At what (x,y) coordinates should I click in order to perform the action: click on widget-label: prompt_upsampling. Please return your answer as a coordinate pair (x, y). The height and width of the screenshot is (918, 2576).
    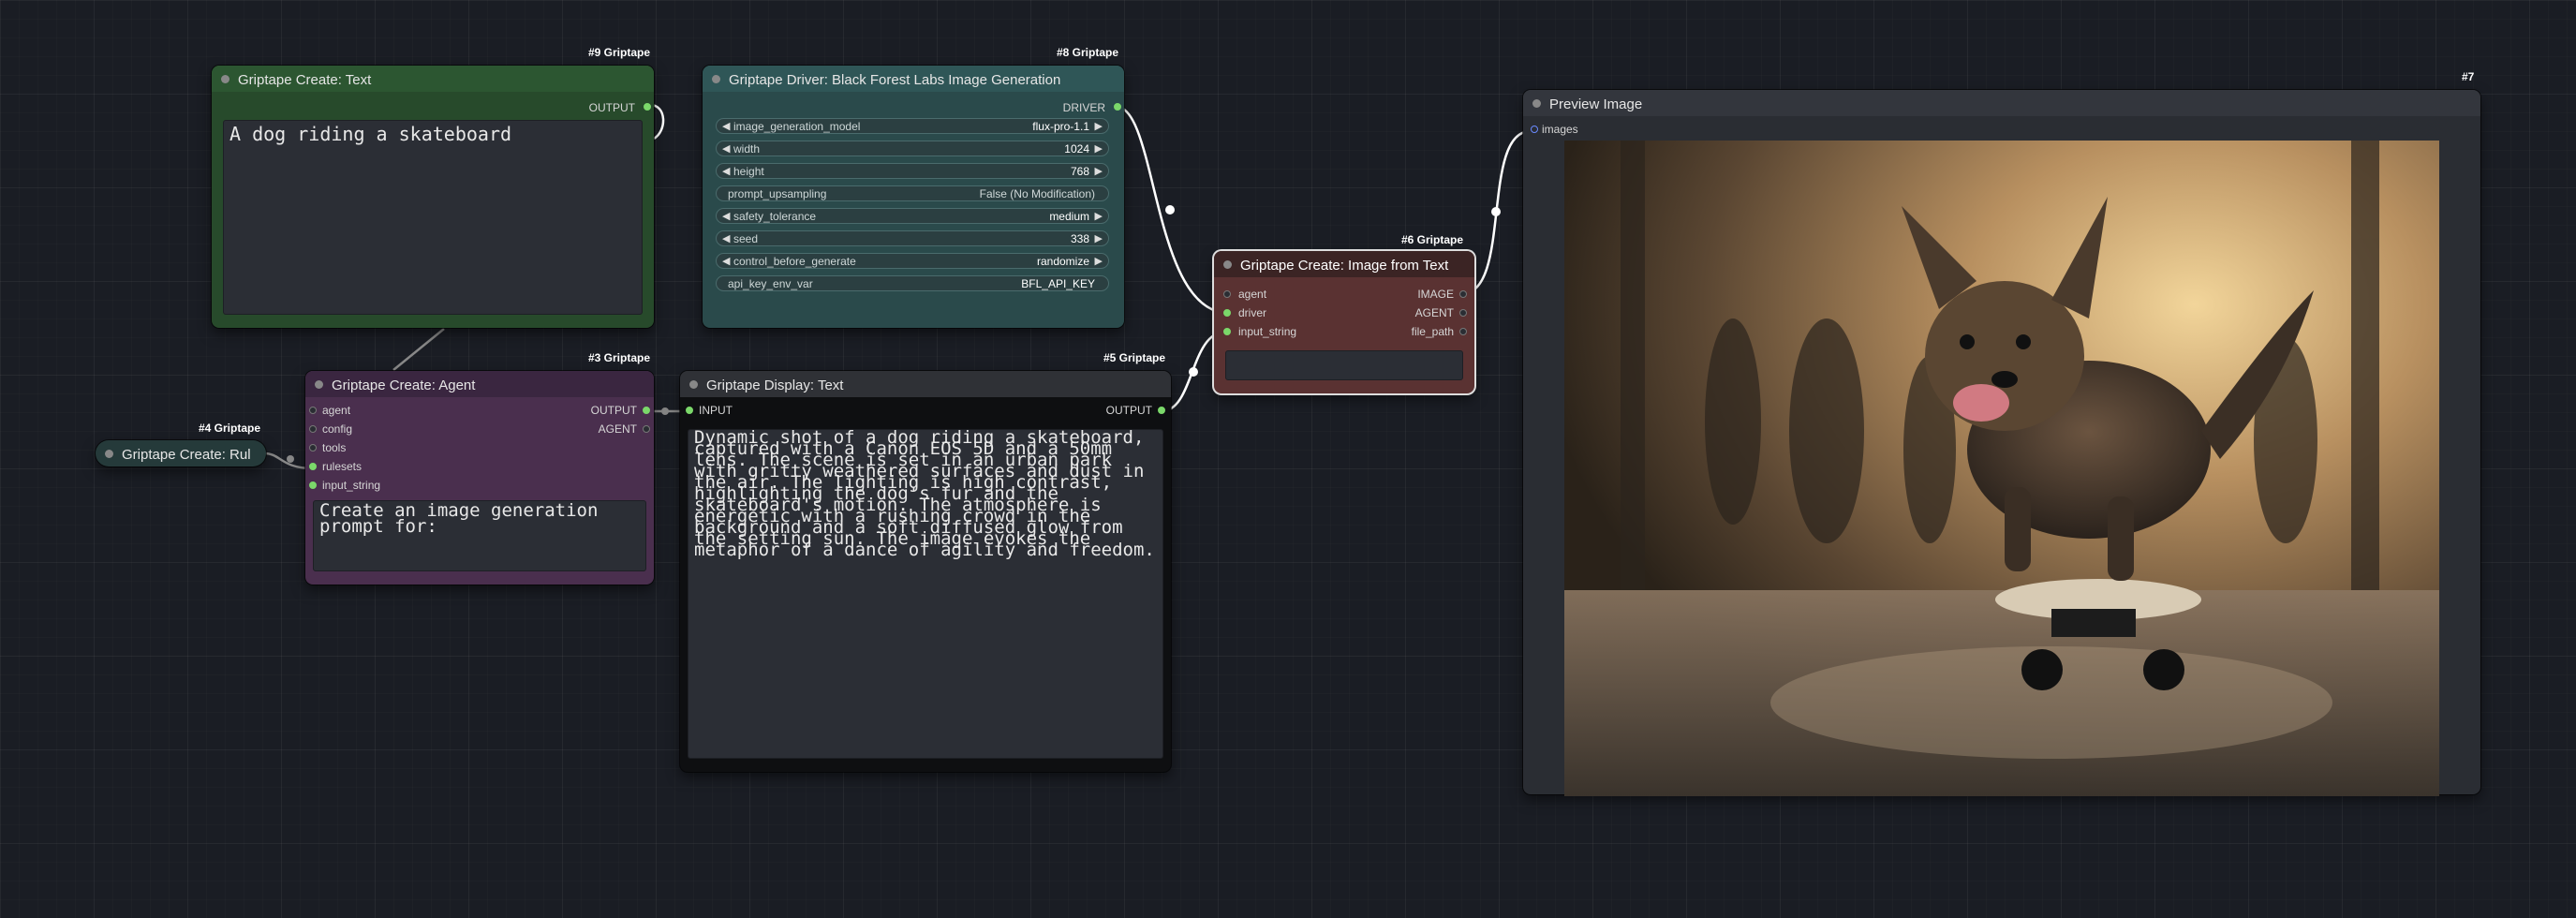
    Looking at the image, I should click on (777, 193).